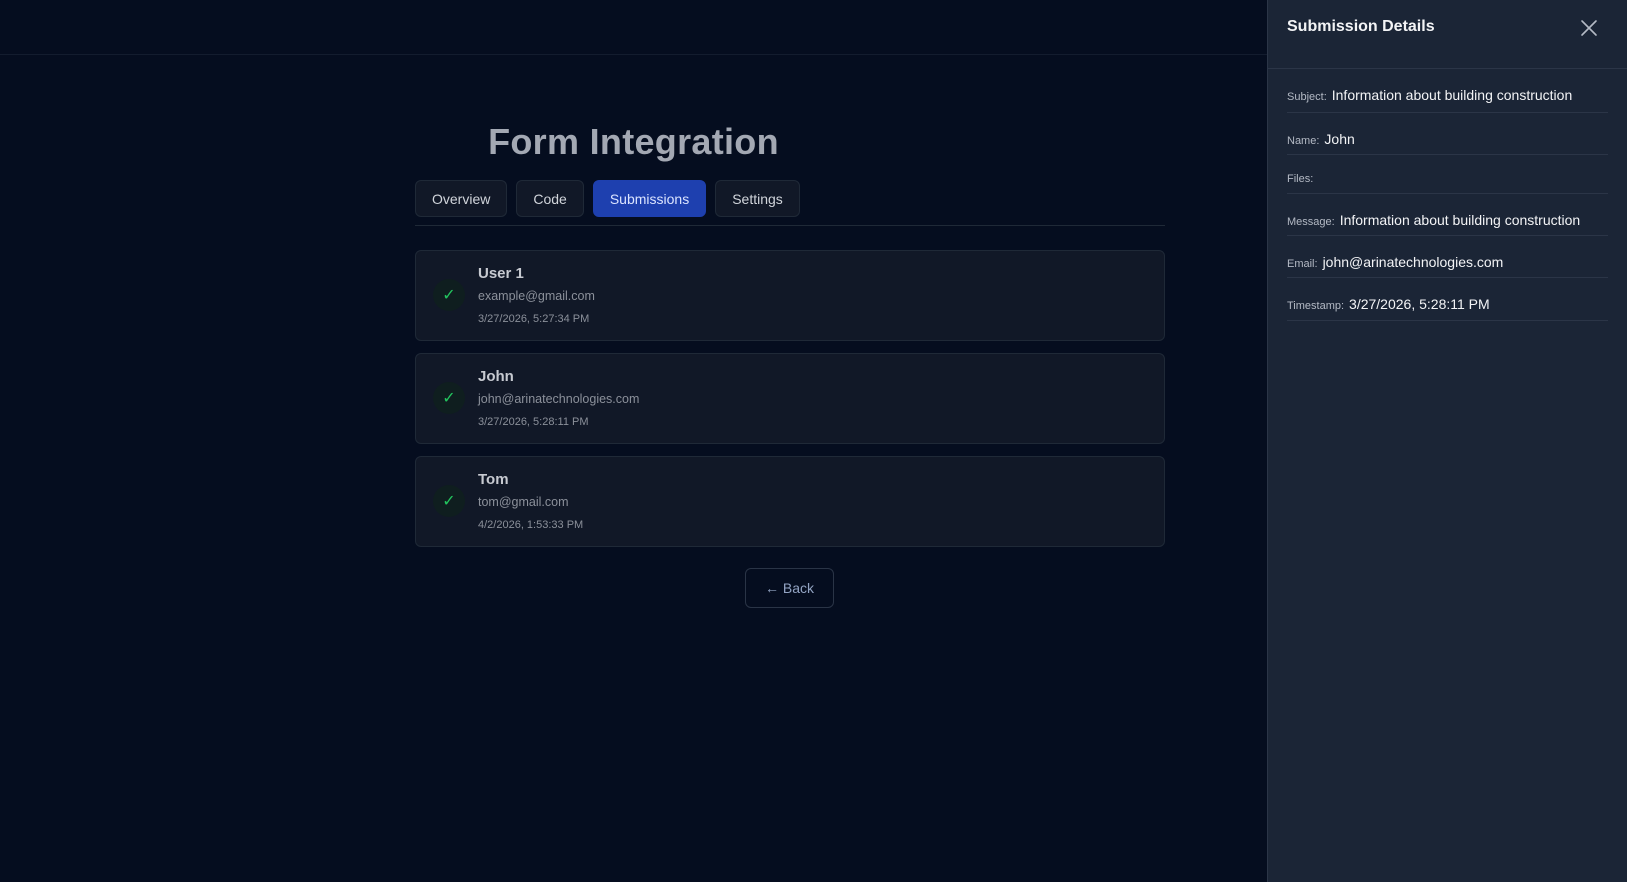 The height and width of the screenshot is (882, 1627). What do you see at coordinates (559, 399) in the screenshot?
I see `submission-email: john@arinatechnologies.com` at bounding box center [559, 399].